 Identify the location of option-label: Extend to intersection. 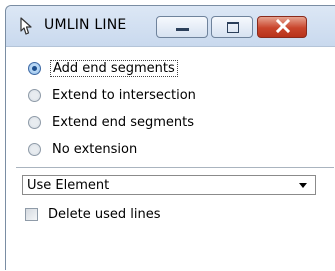
(124, 95).